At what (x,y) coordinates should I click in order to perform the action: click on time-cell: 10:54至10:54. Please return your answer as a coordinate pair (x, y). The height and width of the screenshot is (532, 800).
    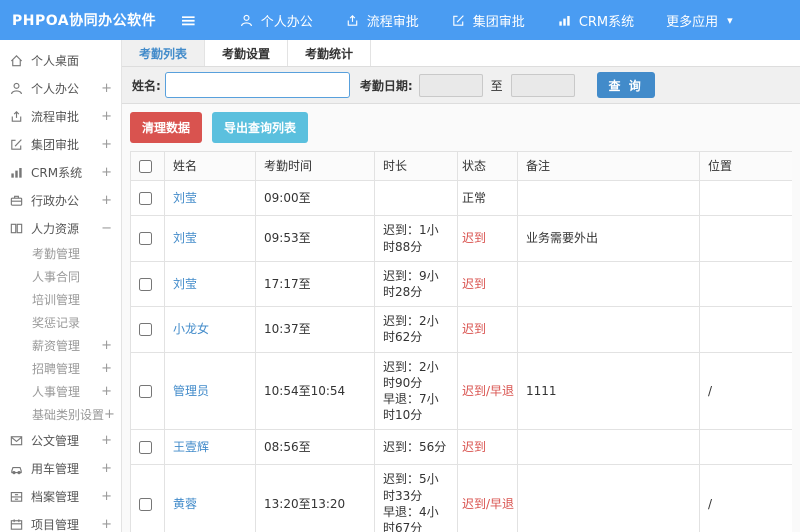
    Looking at the image, I should click on (315, 391).